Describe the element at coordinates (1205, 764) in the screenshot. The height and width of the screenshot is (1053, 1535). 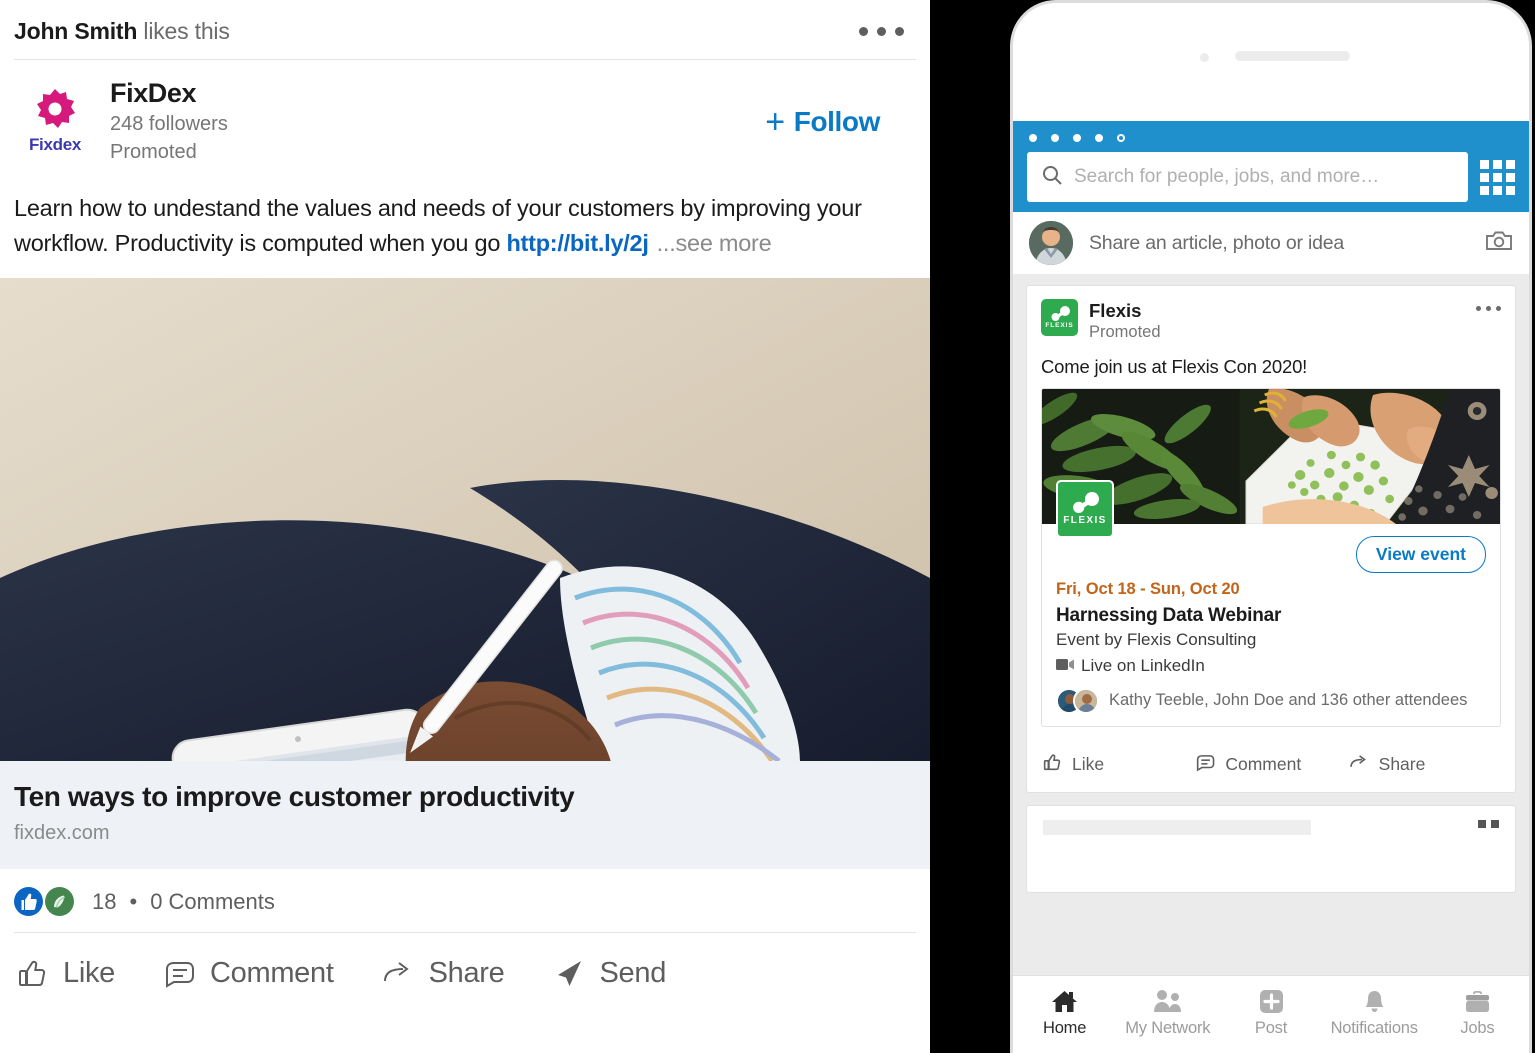
I see `speech-bubble-icon` at that location.